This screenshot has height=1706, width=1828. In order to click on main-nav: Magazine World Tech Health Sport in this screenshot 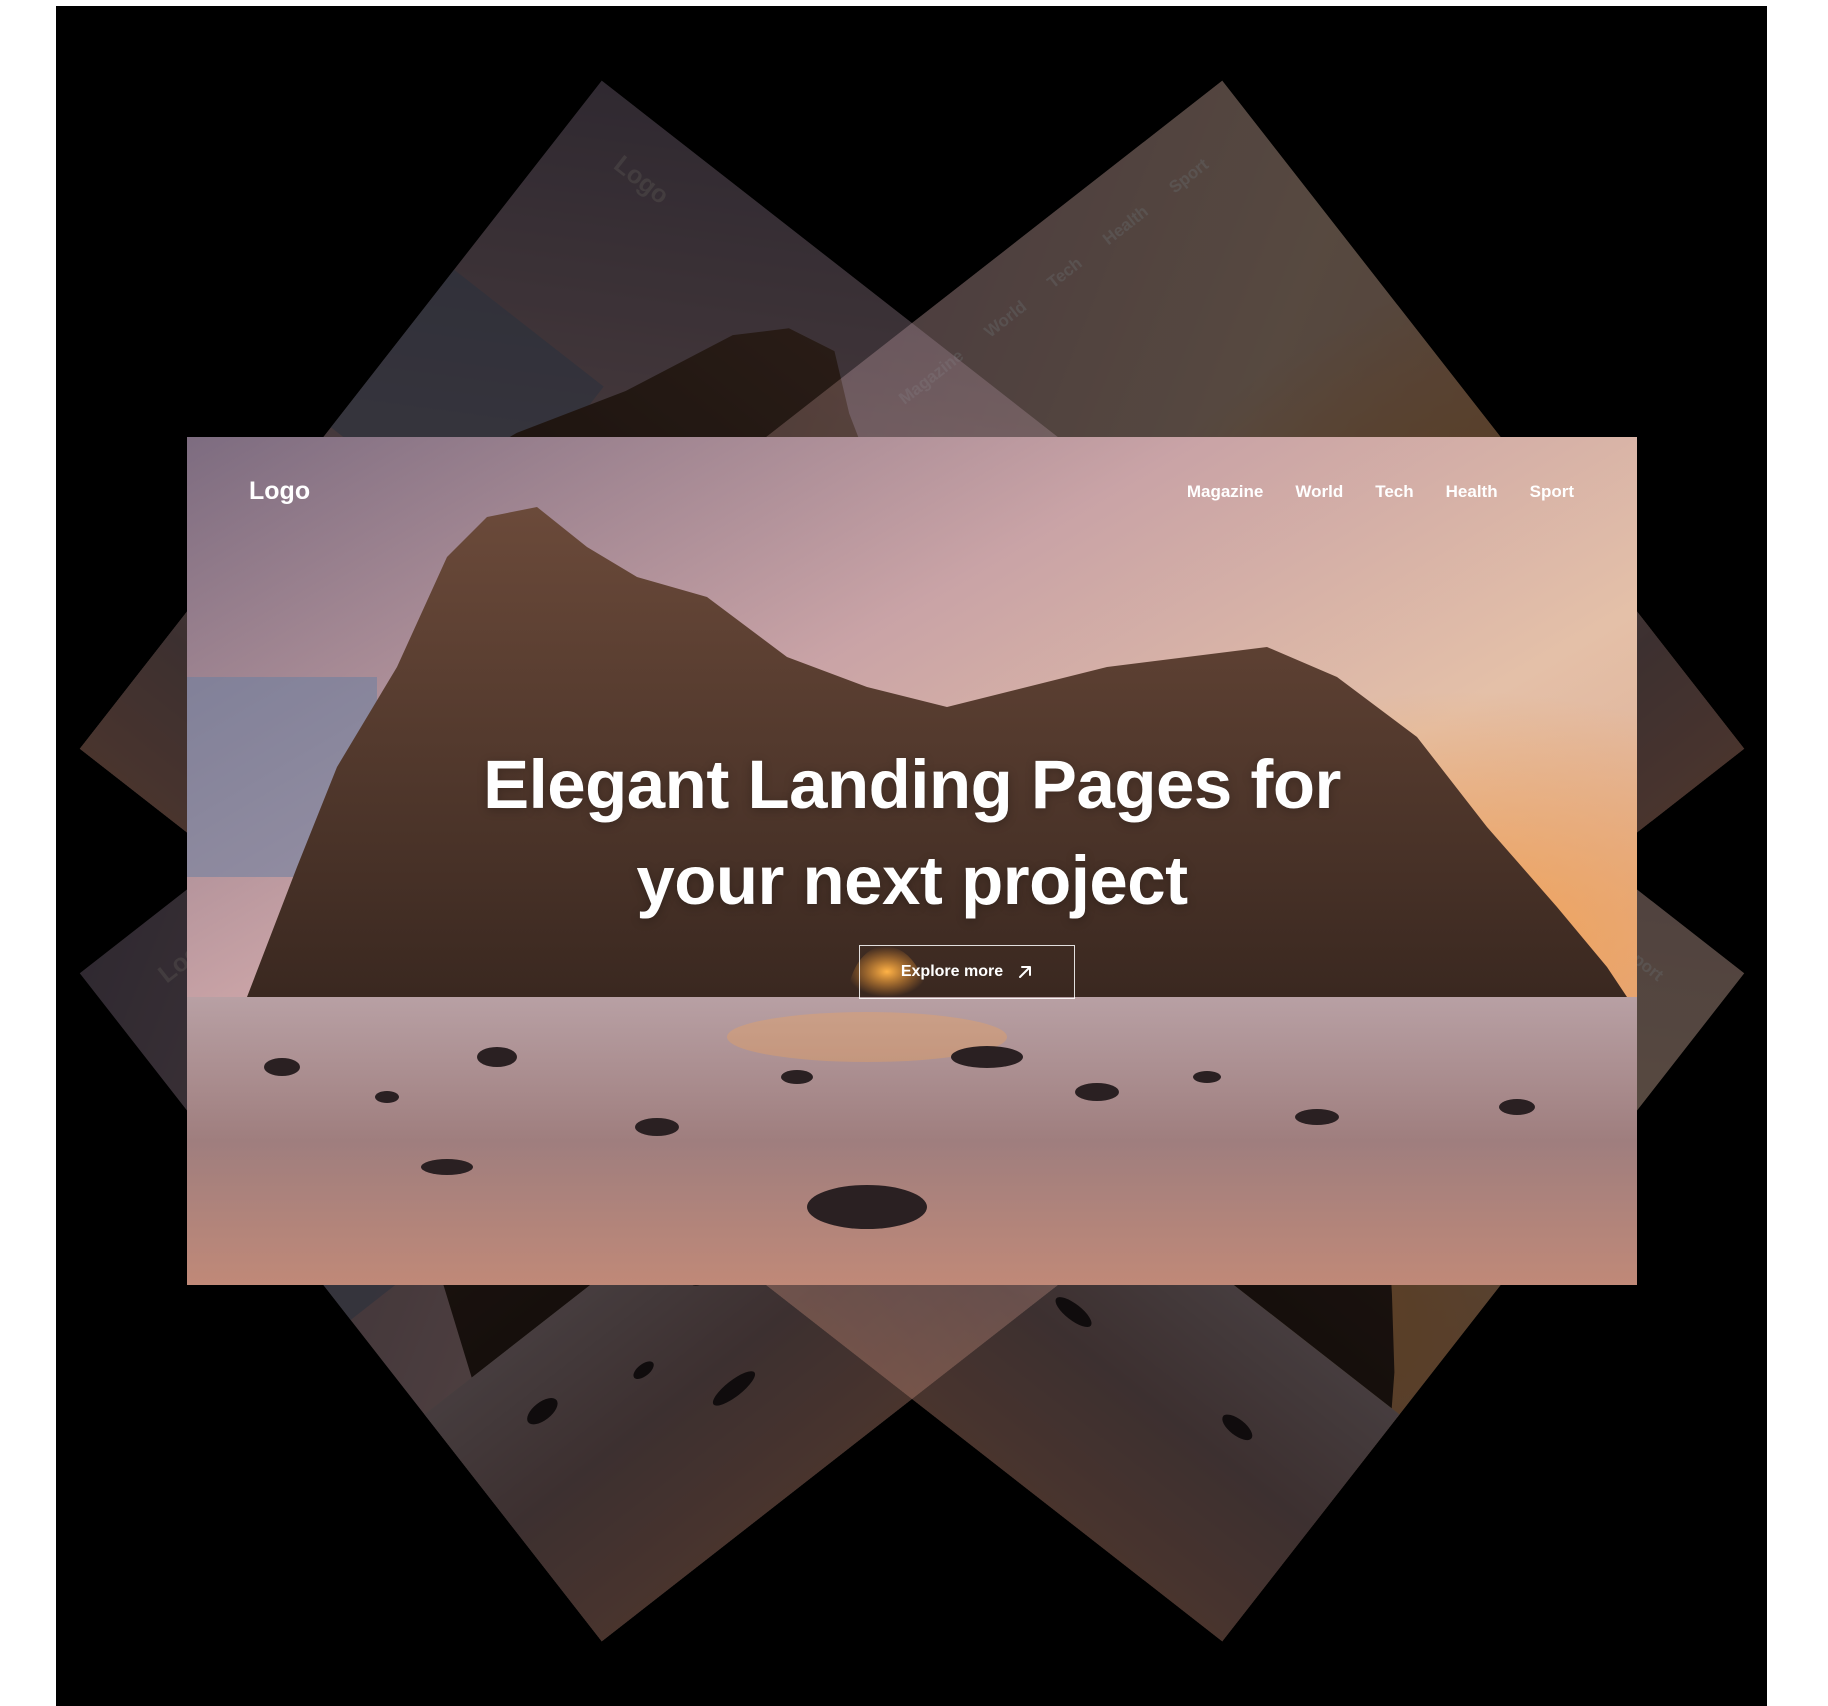, I will do `click(1380, 492)`.